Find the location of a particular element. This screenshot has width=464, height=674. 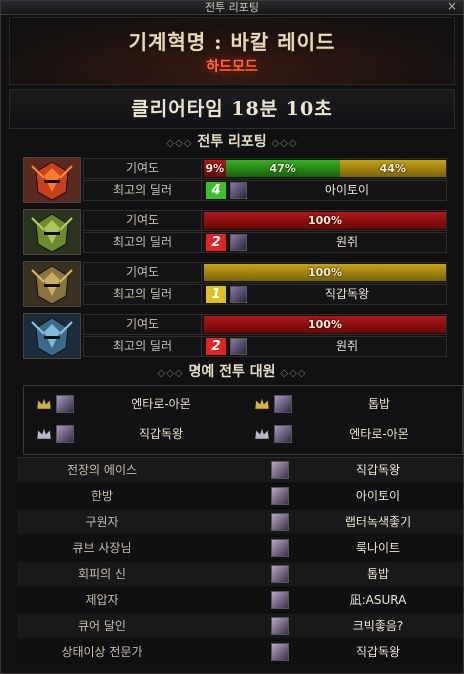

boss-report-row: 기여도 100% 최고의 딜러 1 직갑독왕 is located at coordinates (235, 284).